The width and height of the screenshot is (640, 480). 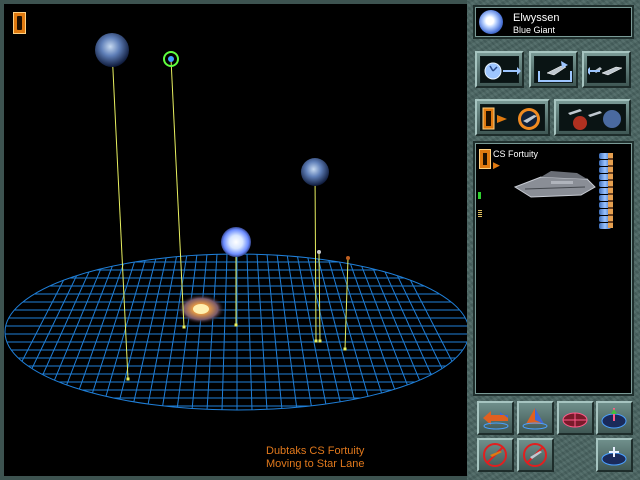 I want to click on fleet-ships-icon, so click(x=604, y=71).